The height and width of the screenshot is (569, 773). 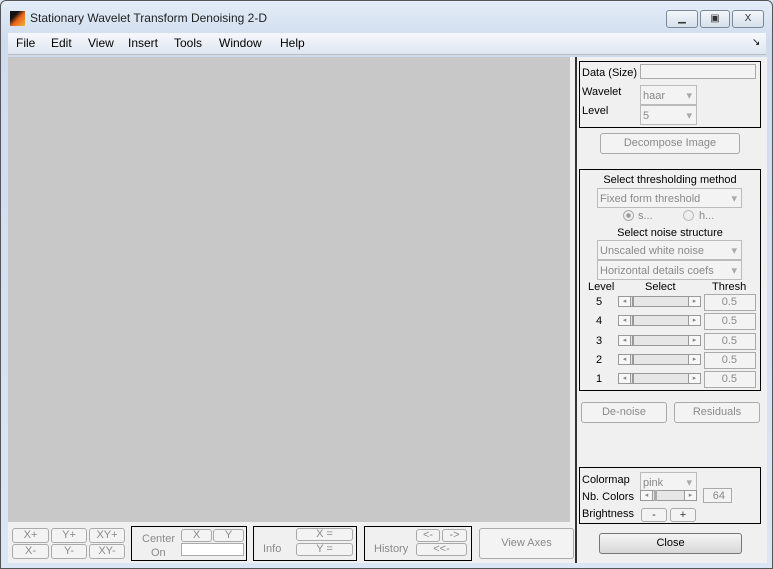 What do you see at coordinates (669, 198) in the screenshot?
I see `threshold-method-select: Fixed form threshold` at bounding box center [669, 198].